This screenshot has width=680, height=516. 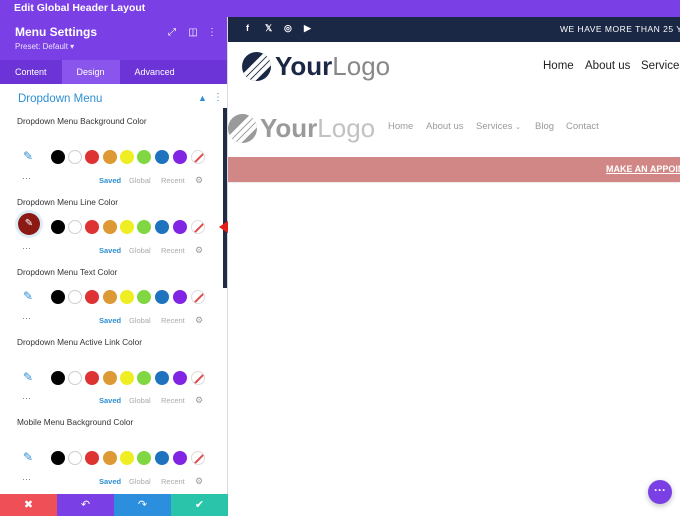 I want to click on site-logo: YourLogo, so click(x=332, y=66).